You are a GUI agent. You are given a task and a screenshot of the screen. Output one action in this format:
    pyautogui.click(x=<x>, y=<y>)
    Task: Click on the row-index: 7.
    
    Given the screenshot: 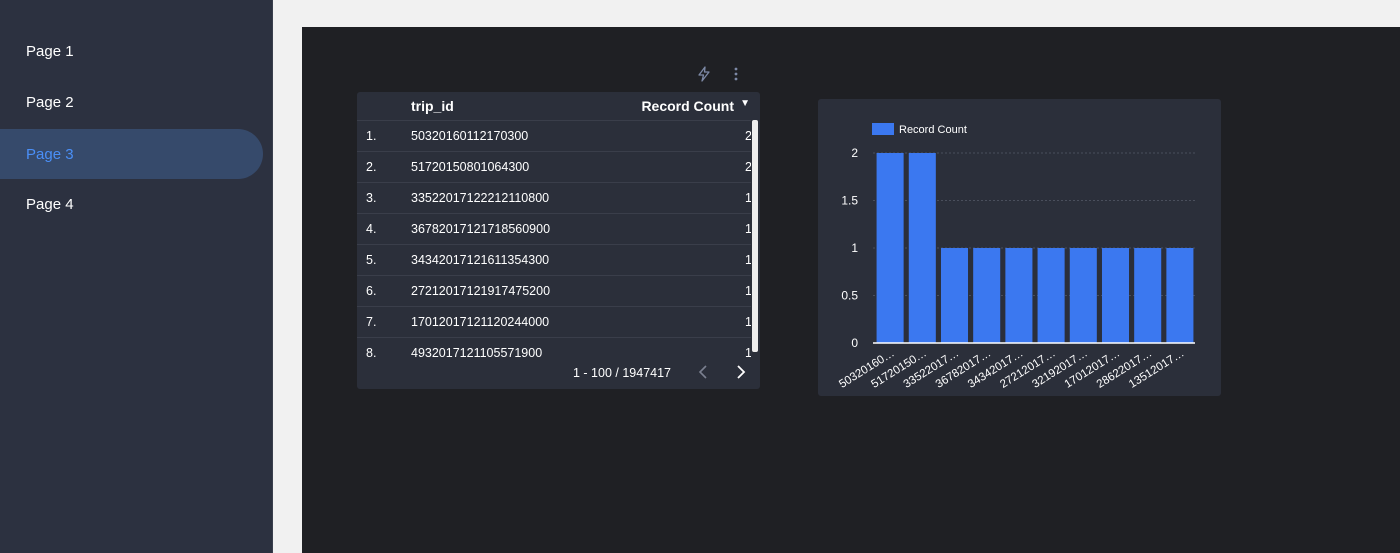 What is the action you would take?
    pyautogui.click(x=371, y=322)
    